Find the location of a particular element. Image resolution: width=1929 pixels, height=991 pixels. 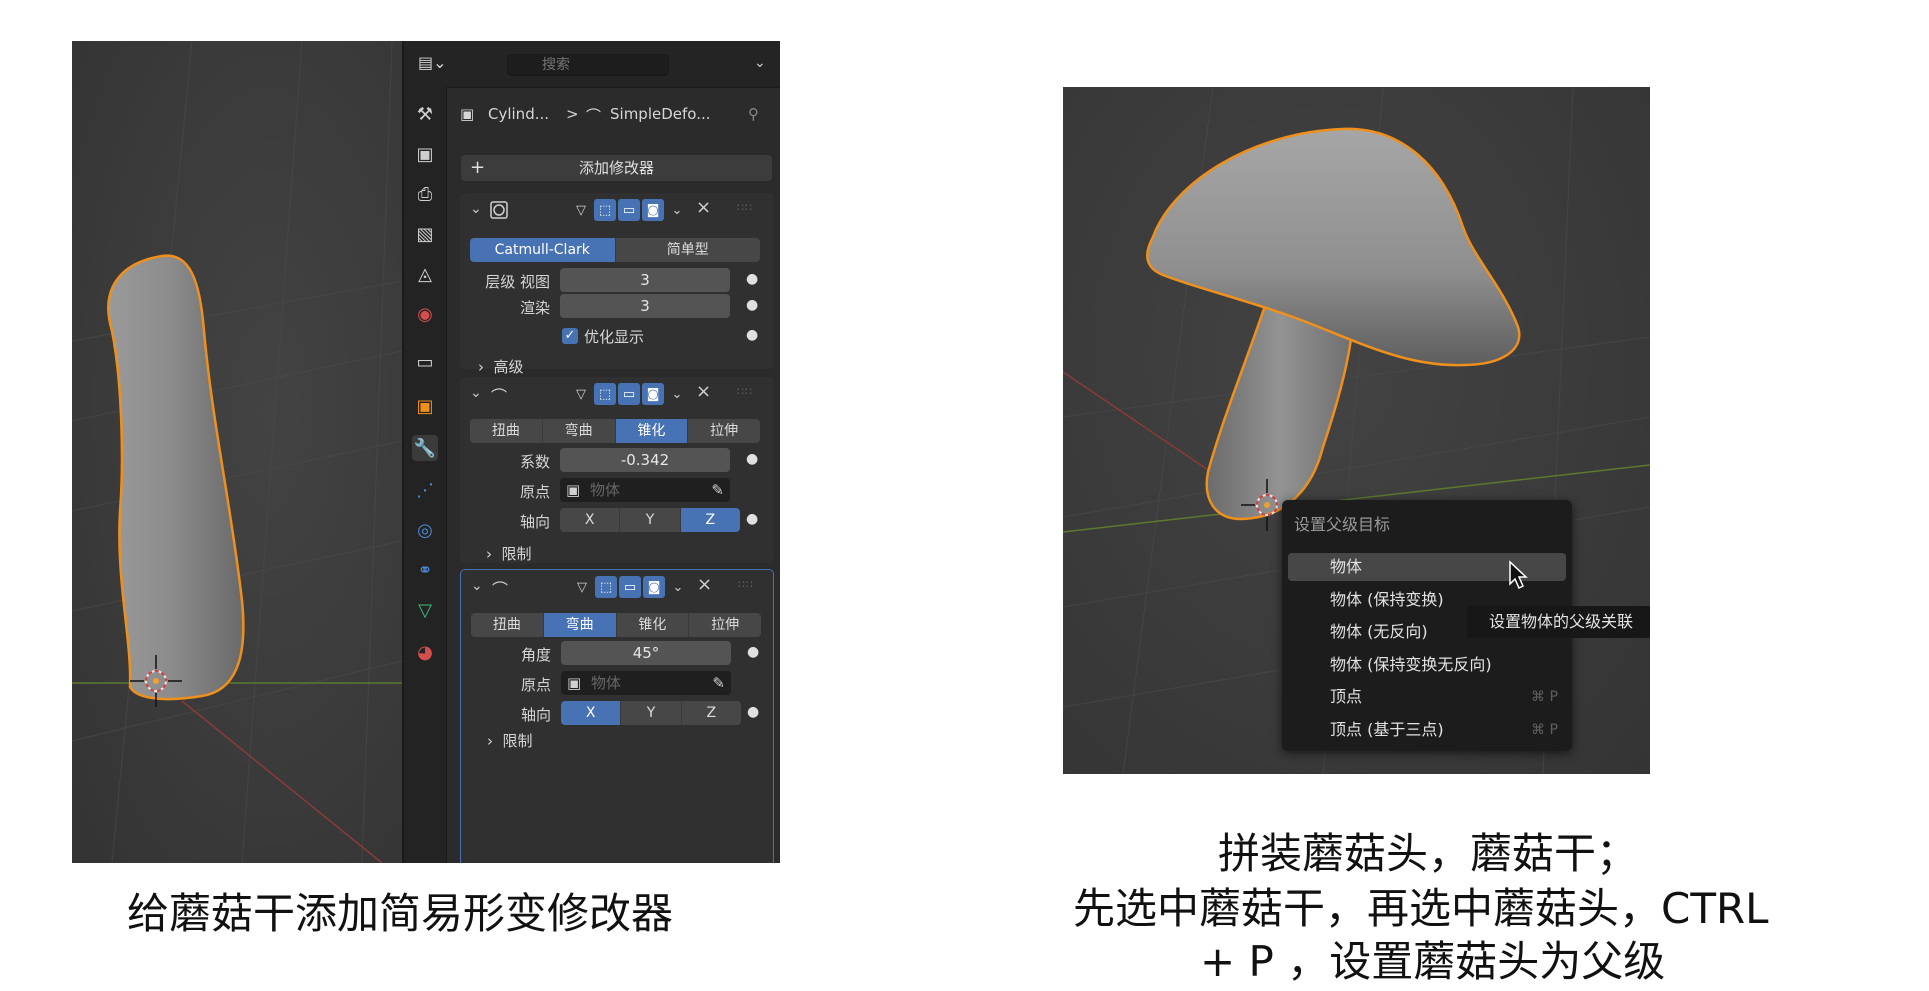

axis-toggle: X Y Z is located at coordinates (650, 520).